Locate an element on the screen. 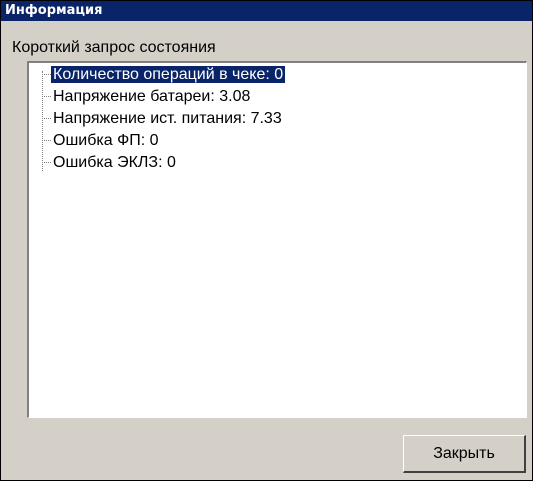  tree-item-label: Ошибка ЭКЛЗ: 0 is located at coordinates (114, 162).